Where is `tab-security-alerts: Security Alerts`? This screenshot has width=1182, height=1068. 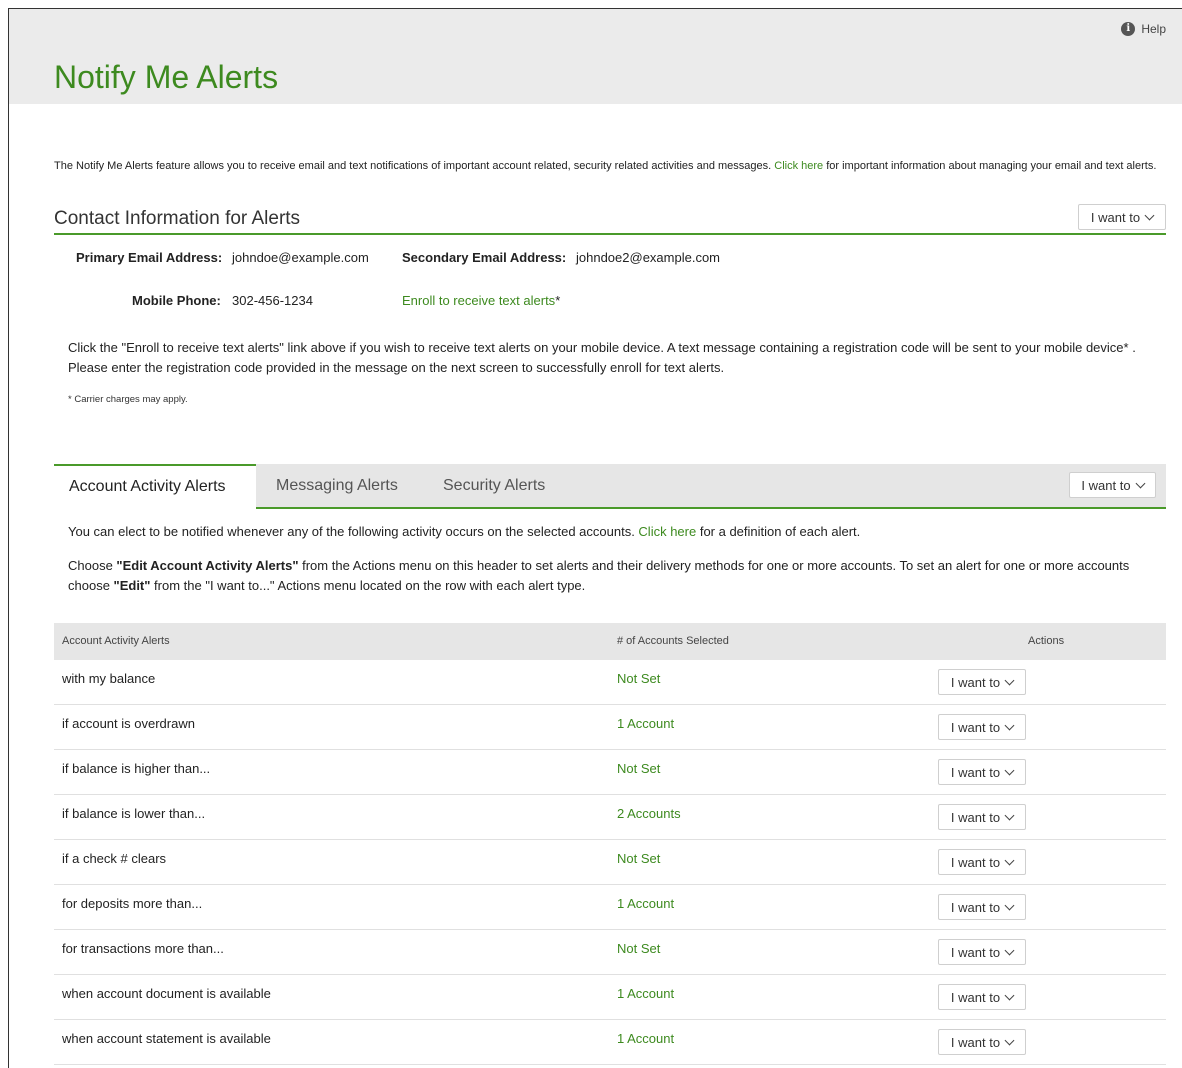 tab-security-alerts: Security Alerts is located at coordinates (494, 485).